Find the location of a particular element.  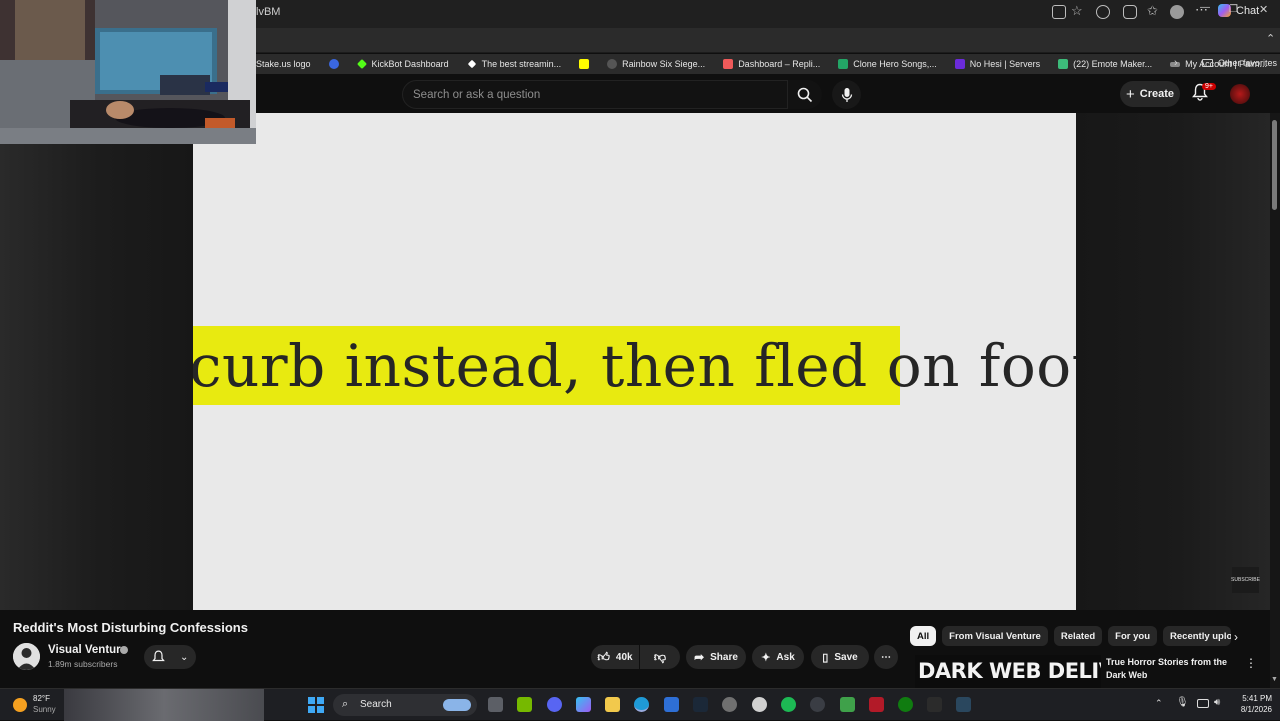

subscription-notifications-button: ⌄ is located at coordinates (170, 657).